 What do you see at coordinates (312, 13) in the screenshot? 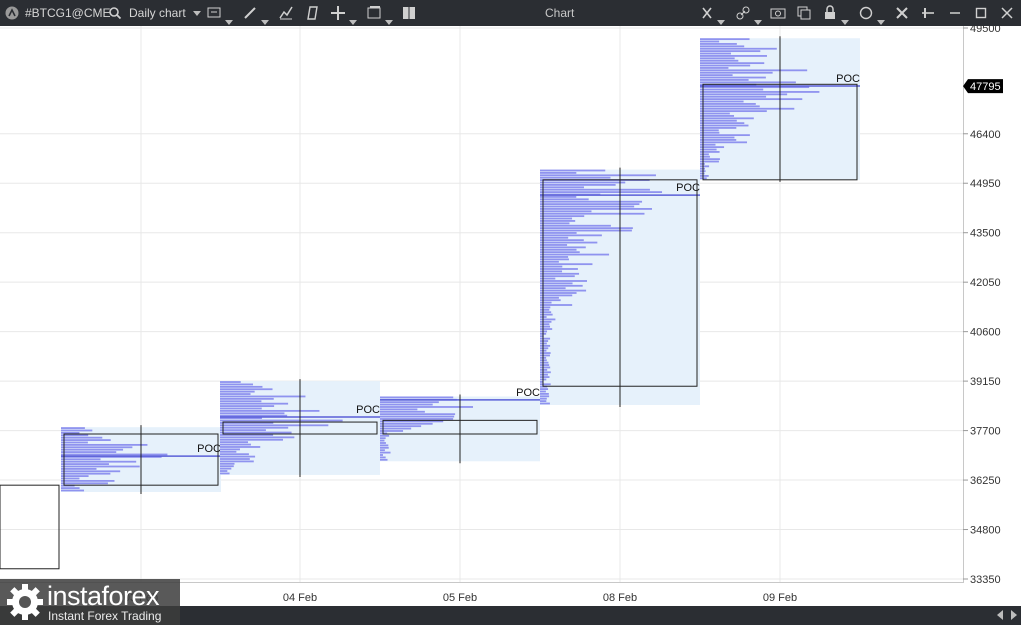
I see `template-icon` at bounding box center [312, 13].